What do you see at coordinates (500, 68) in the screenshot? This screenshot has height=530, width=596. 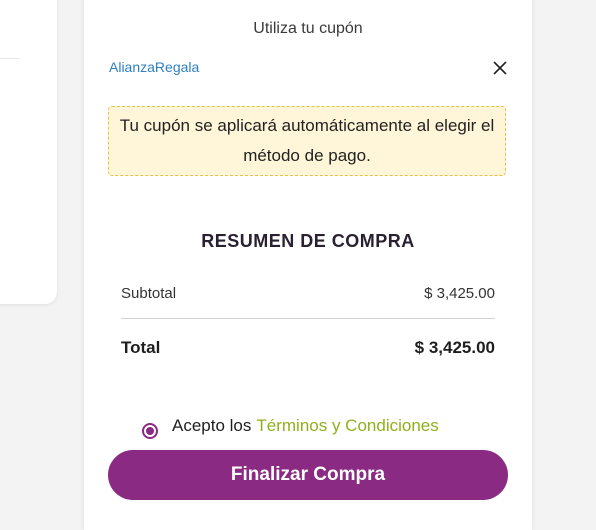 I see `close-icon` at bounding box center [500, 68].